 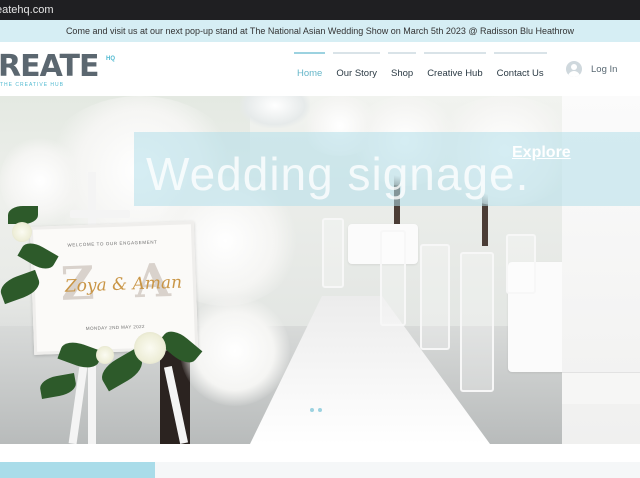 I want to click on sign-welcome-text: WELCOME TO OUR ENGAGEMENT, so click(x=112, y=243).